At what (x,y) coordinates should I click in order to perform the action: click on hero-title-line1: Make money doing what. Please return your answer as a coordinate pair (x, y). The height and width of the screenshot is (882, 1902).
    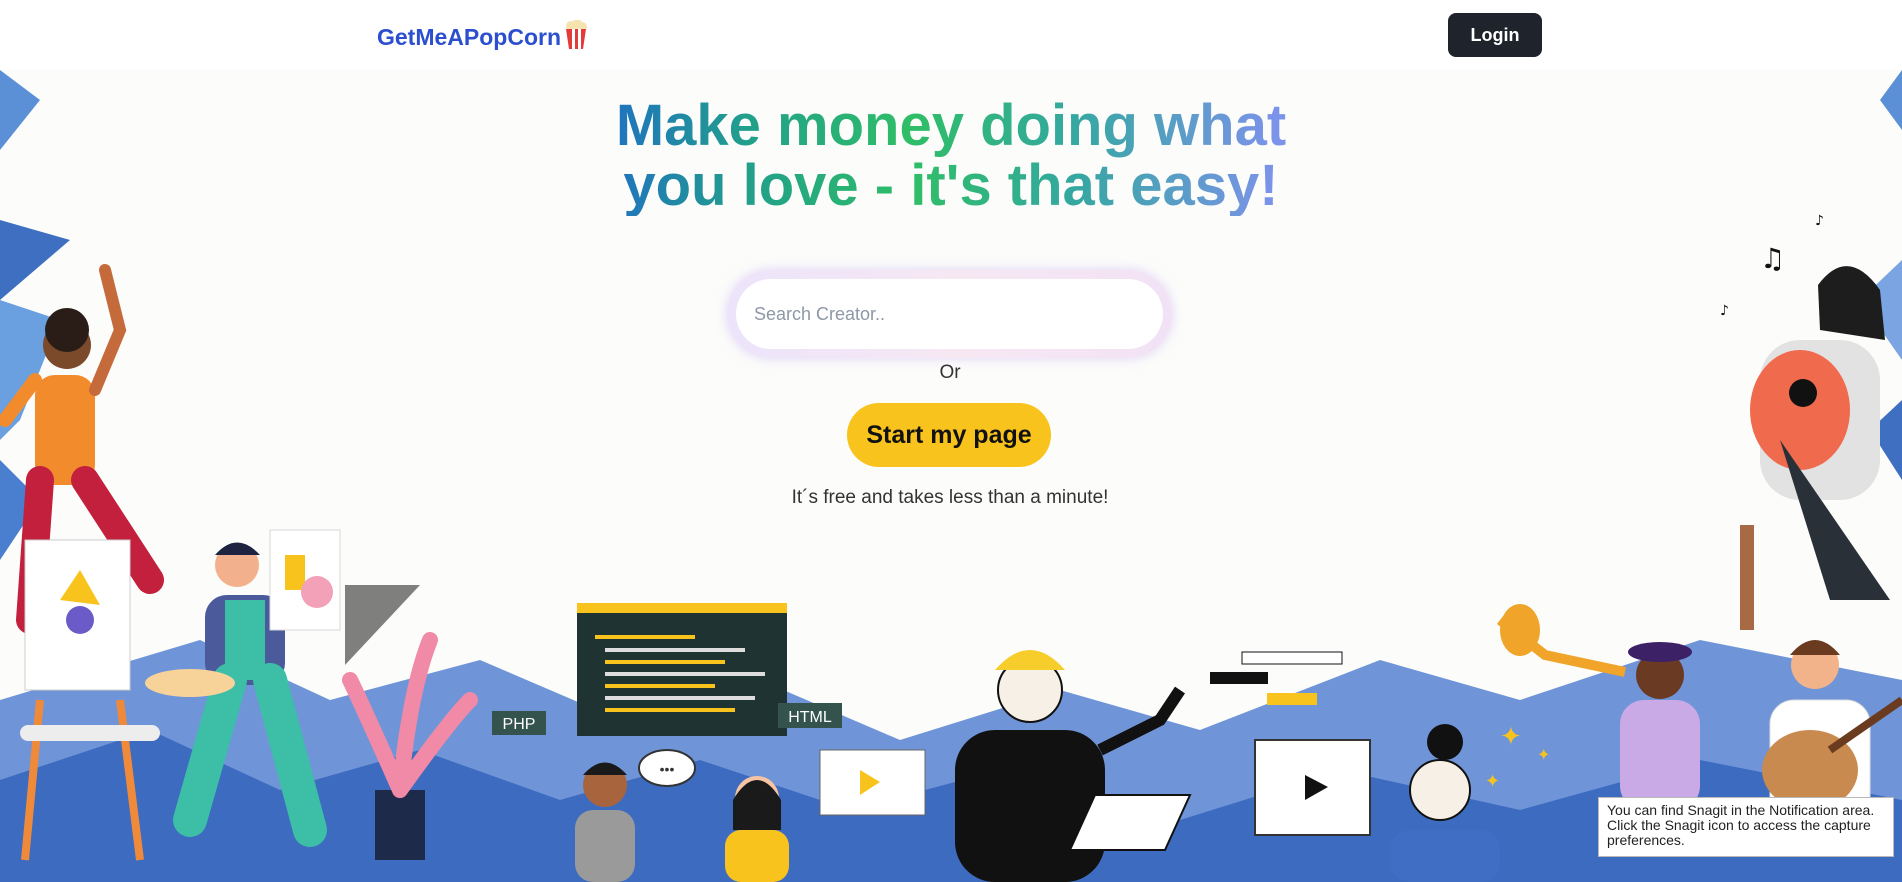
    Looking at the image, I should click on (951, 125).